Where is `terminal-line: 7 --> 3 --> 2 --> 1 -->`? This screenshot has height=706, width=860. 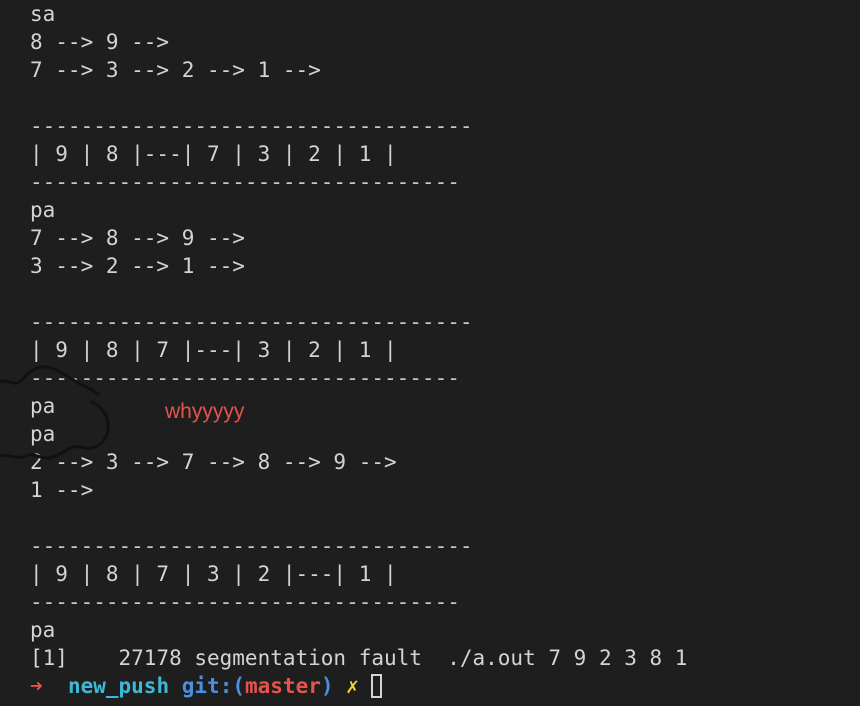
terminal-line: 7 --> 3 --> 2 --> 1 --> is located at coordinates (175, 70).